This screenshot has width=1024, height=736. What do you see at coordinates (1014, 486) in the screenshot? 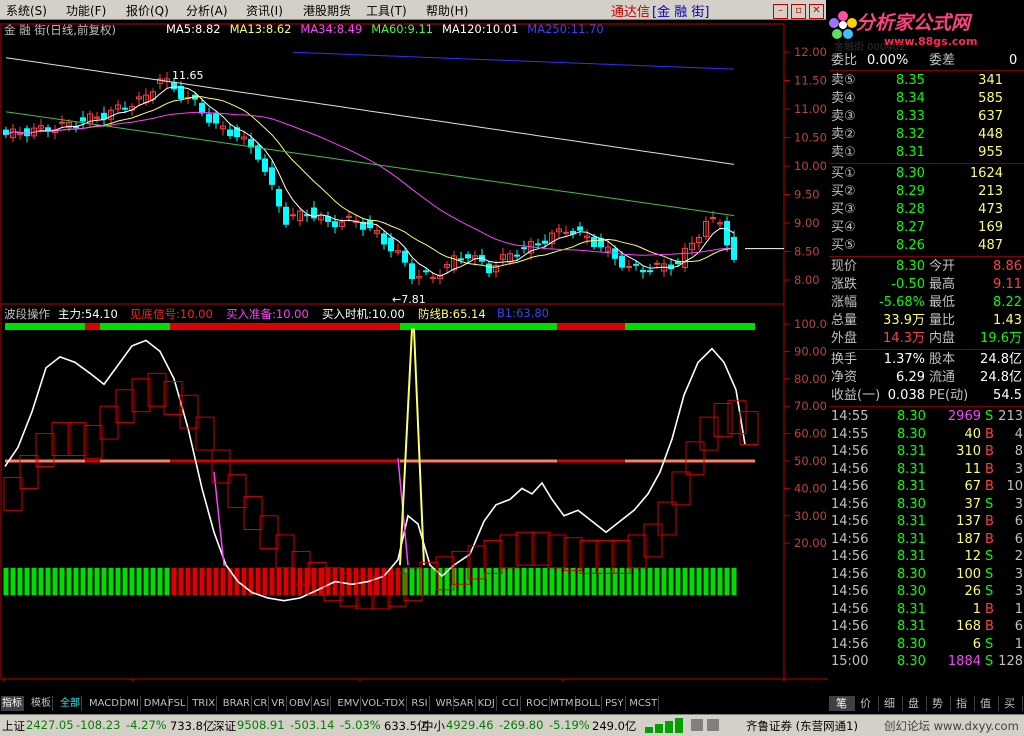
I see `tick-count: 10` at bounding box center [1014, 486].